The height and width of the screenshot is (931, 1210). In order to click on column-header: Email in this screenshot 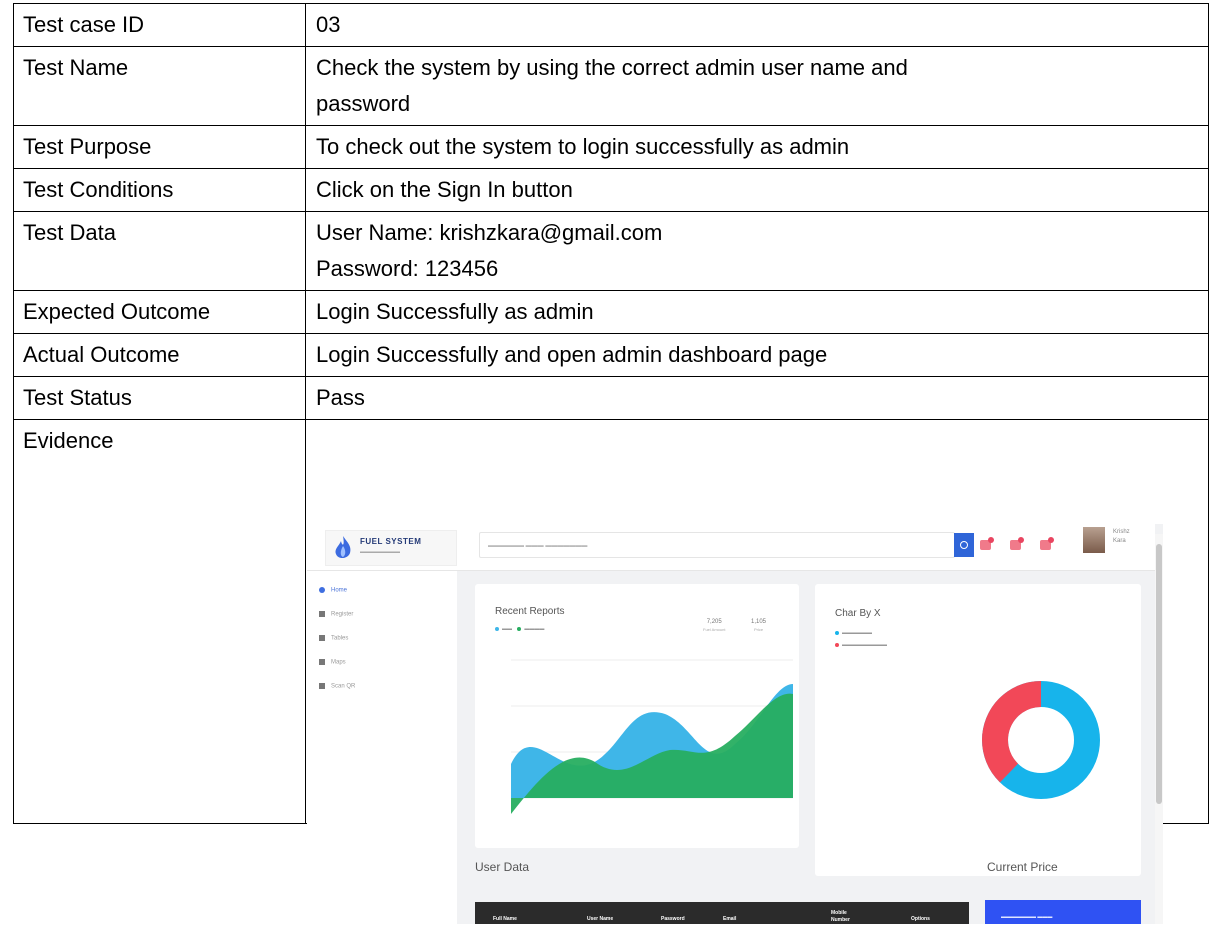, I will do `click(730, 919)`.